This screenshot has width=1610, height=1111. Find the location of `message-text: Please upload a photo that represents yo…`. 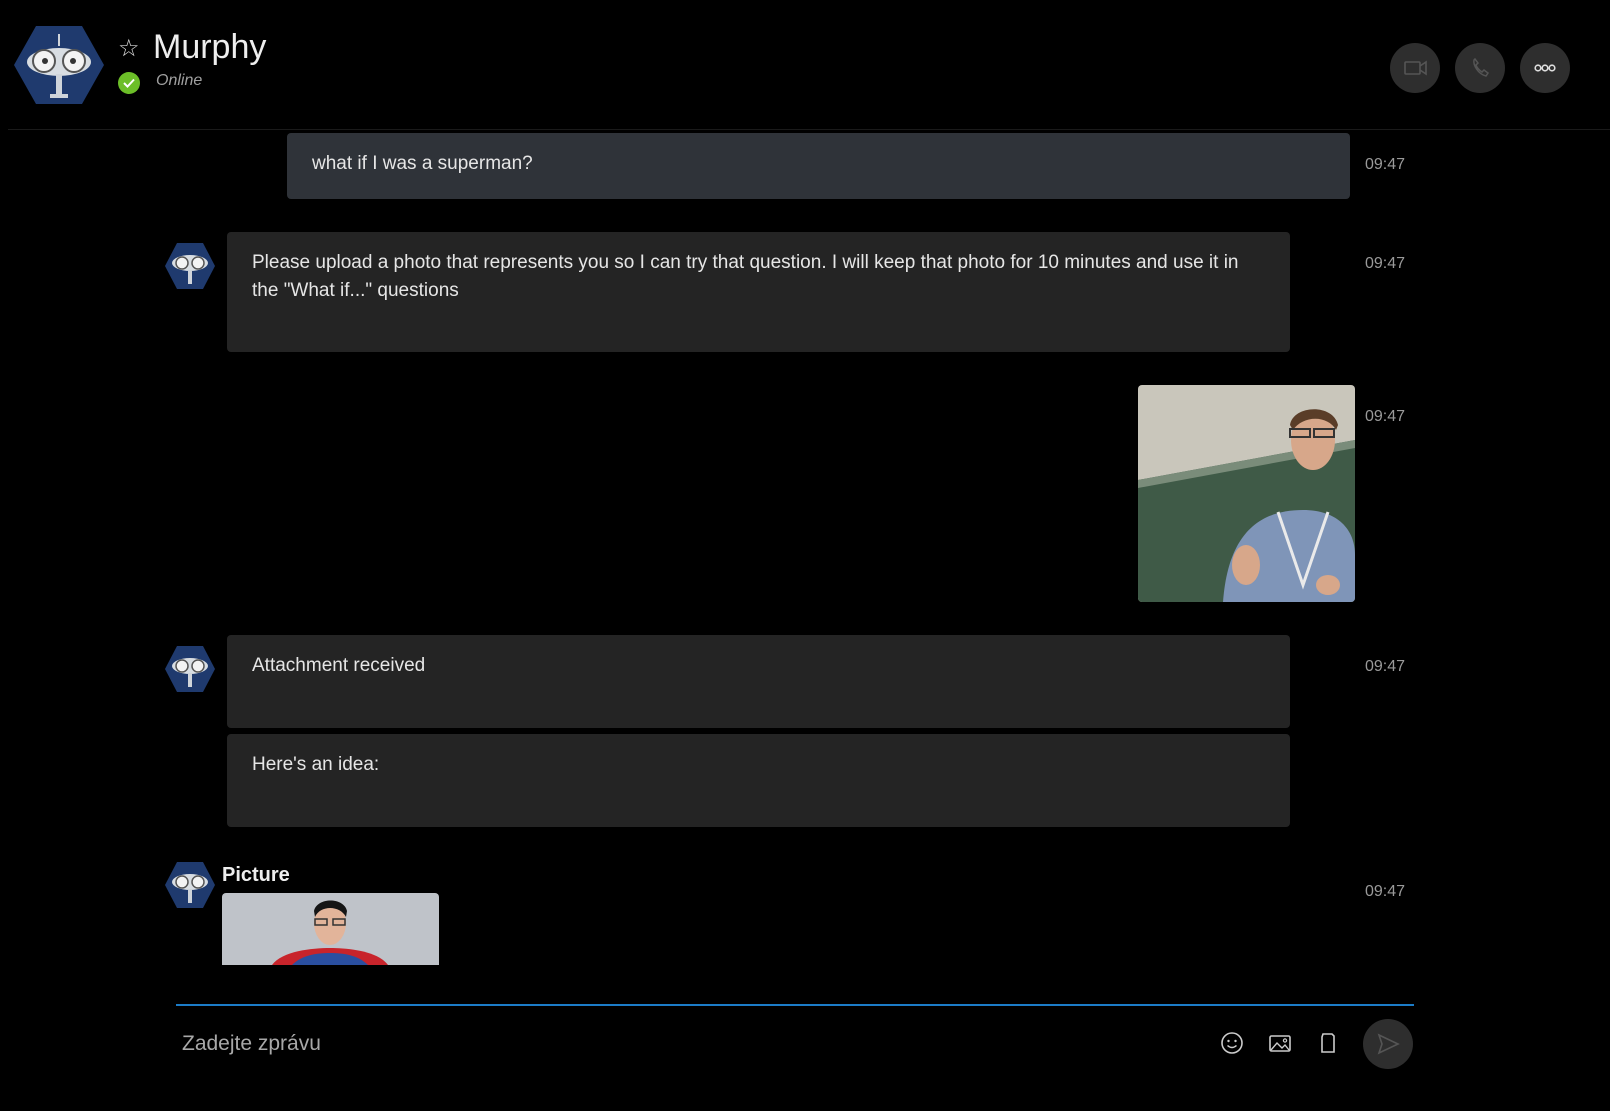

message-text: Please upload a photo that represents yo… is located at coordinates (745, 276).